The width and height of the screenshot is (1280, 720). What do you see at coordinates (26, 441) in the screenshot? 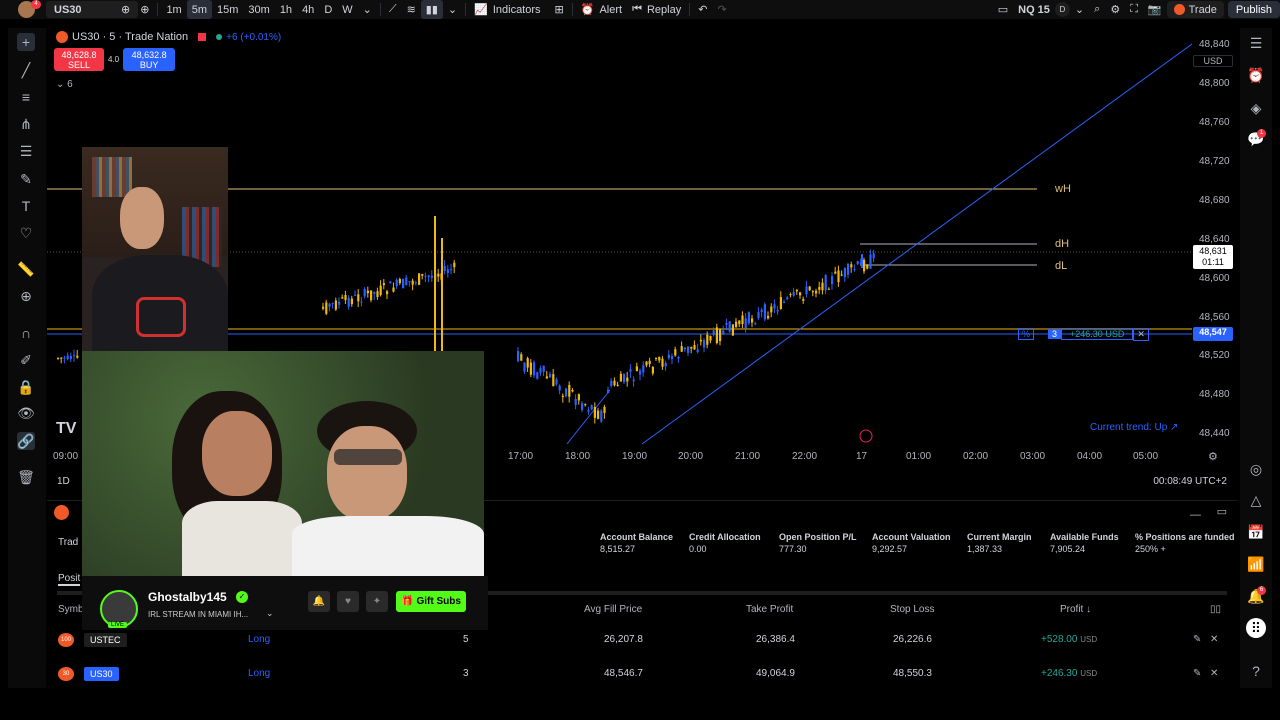
I see `link-icon: 🔗` at bounding box center [26, 441].